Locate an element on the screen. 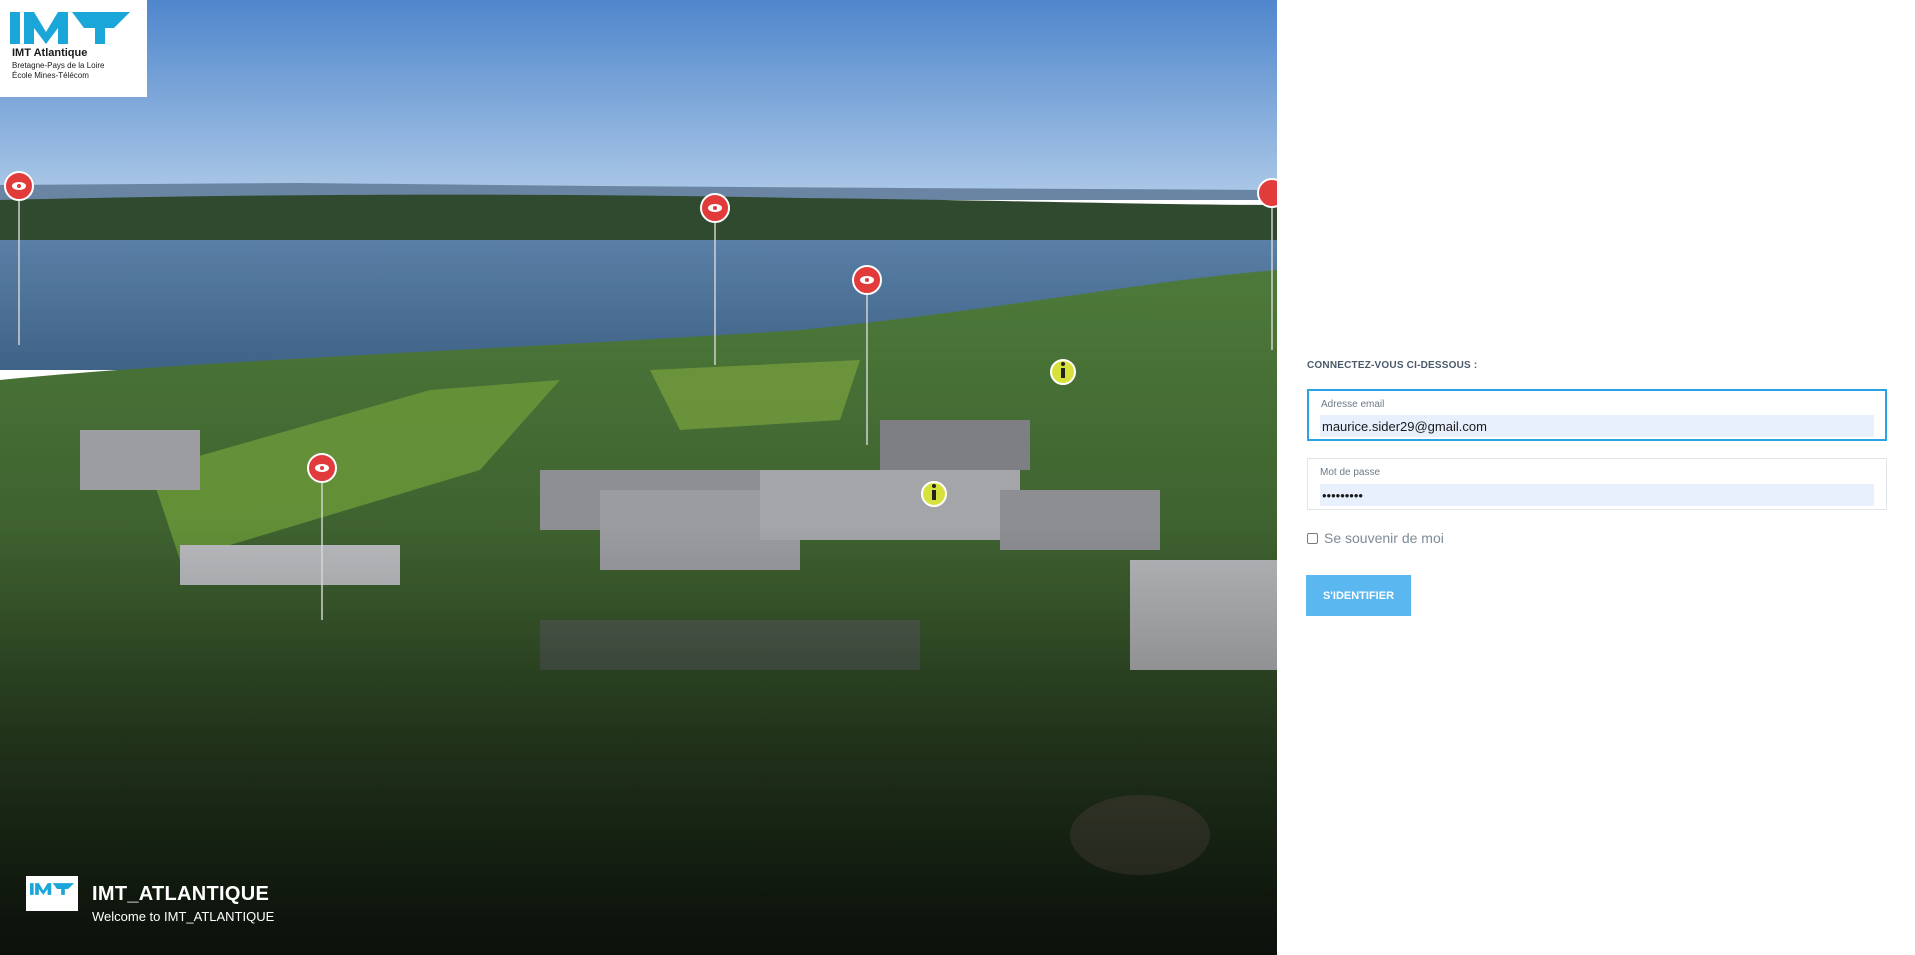 This screenshot has height=955, width=1915. login-heading: CONNECTEZ-VOUS CI-DESSOUS : is located at coordinates (1392, 365).